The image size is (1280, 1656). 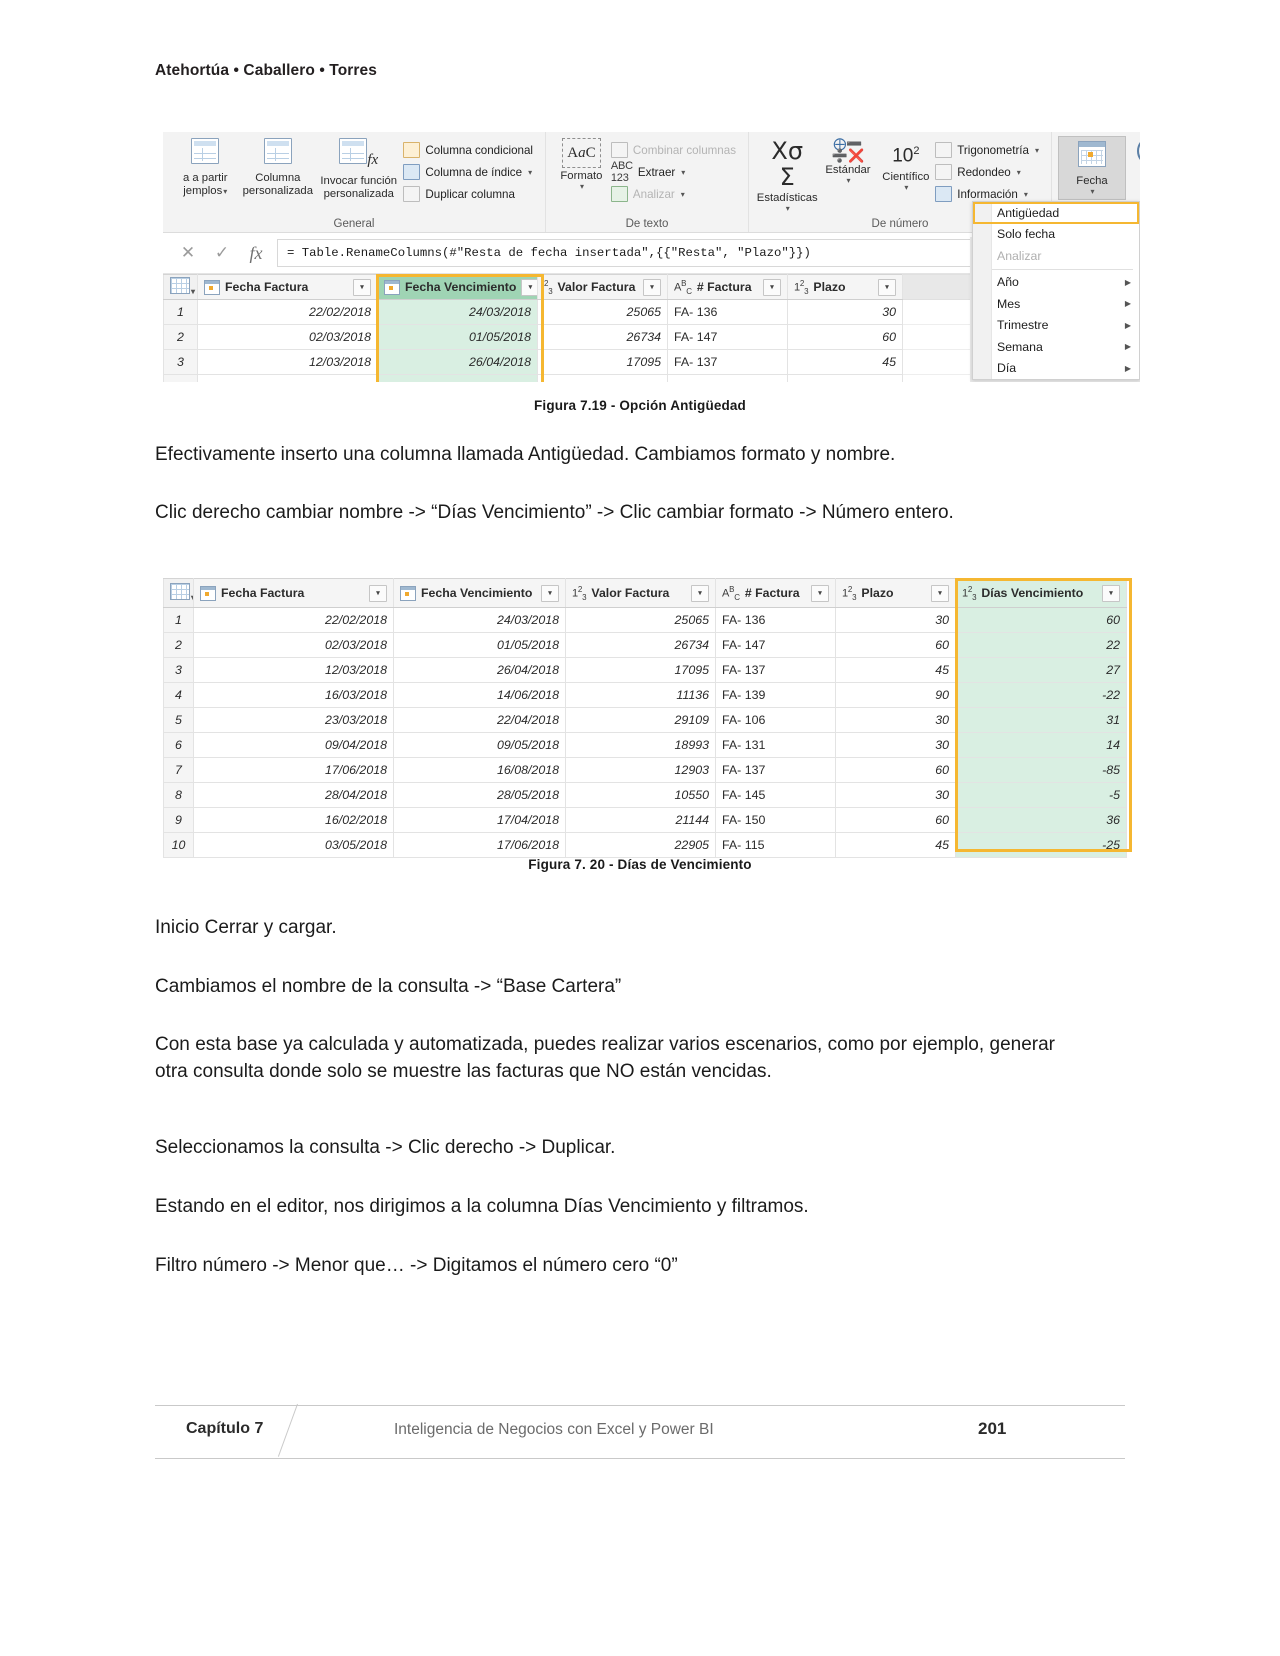 What do you see at coordinates (1056, 326) in the screenshot?
I see `menu-item-trimestre: Trimestre ▶` at bounding box center [1056, 326].